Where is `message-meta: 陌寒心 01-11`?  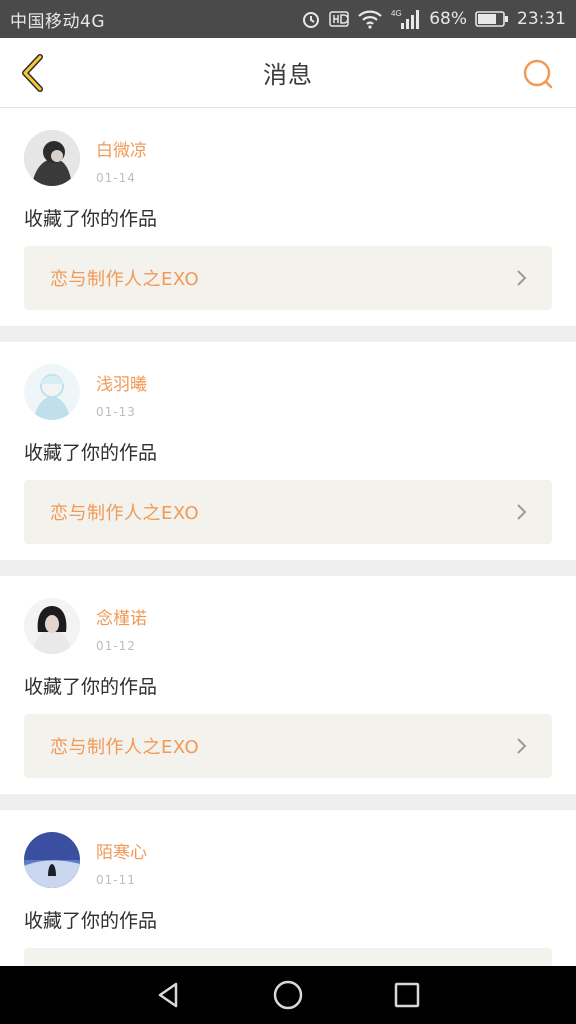 message-meta: 陌寒心 01-11 is located at coordinates (121, 859).